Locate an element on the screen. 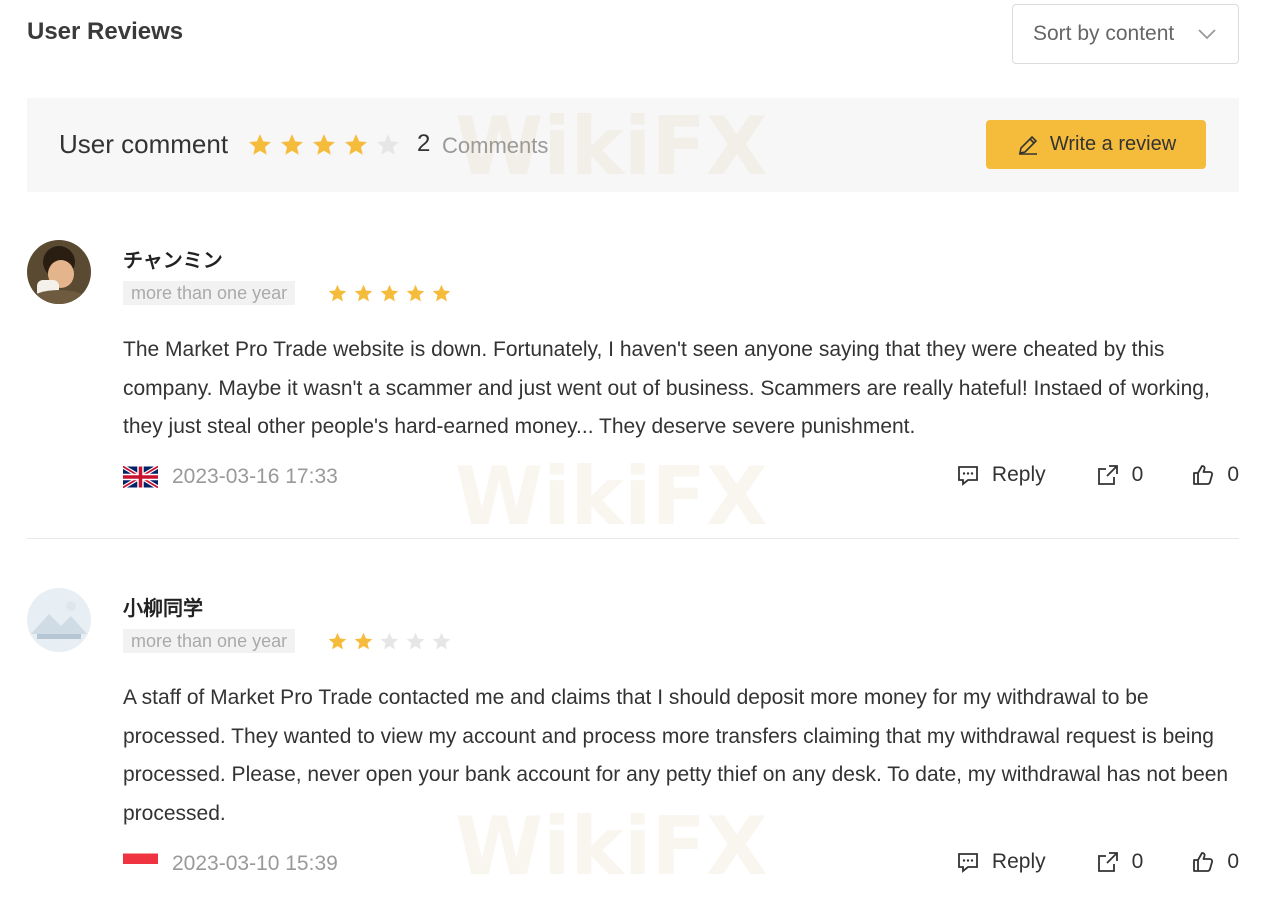 This screenshot has height=904, width=1270. rating-summary: User comment 2 Comments Write a review is located at coordinates (633, 145).